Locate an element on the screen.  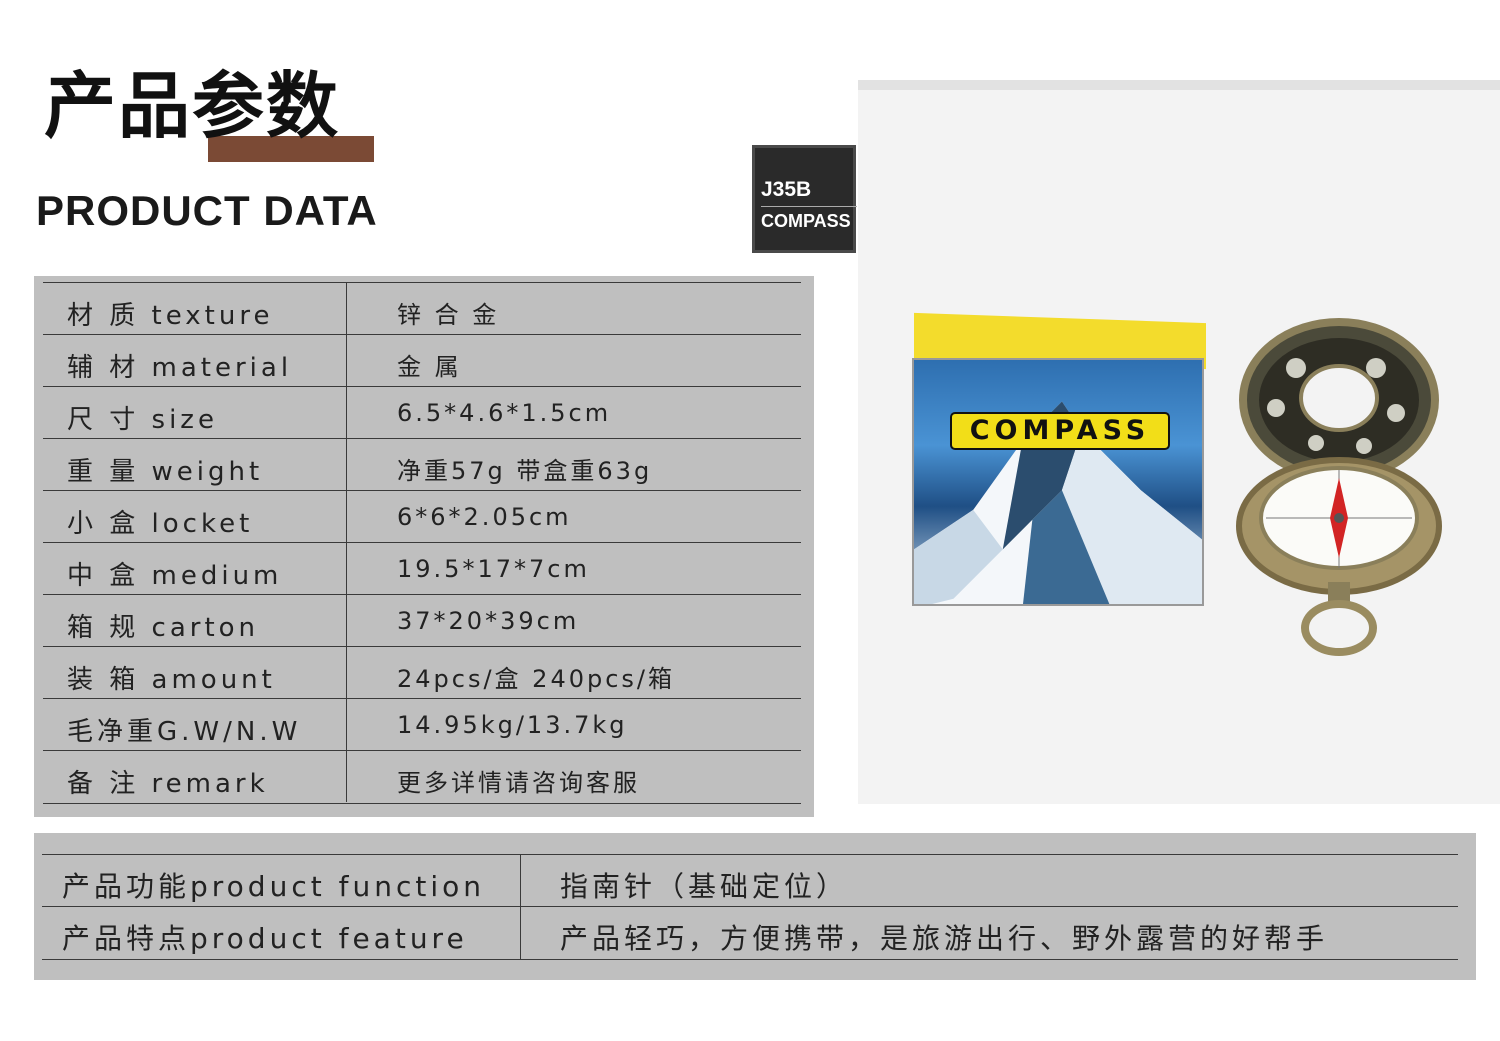
spec-value: 24pcs/盒 240pcs/箱 is located at coordinates (536, 679).